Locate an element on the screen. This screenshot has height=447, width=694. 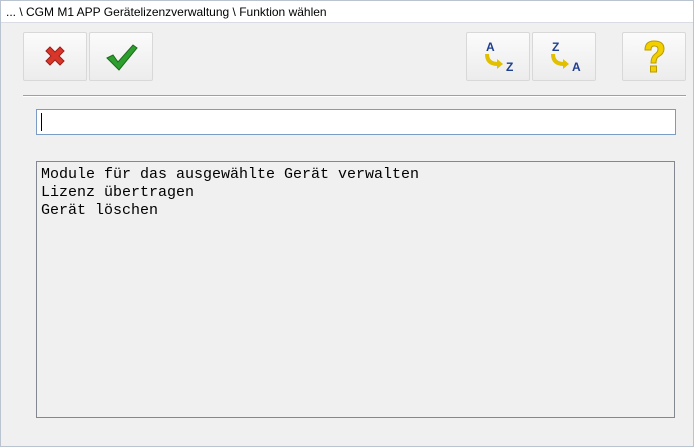
question-mark-icon is located at coordinates (654, 55).